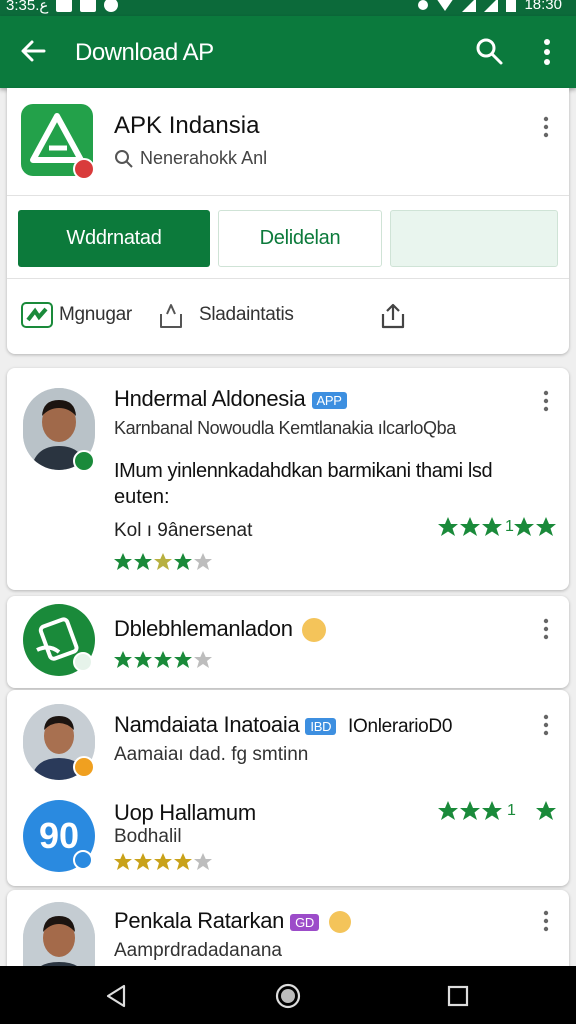  I want to click on action-row: Mgnugar Sladaintatis, so click(291, 316).